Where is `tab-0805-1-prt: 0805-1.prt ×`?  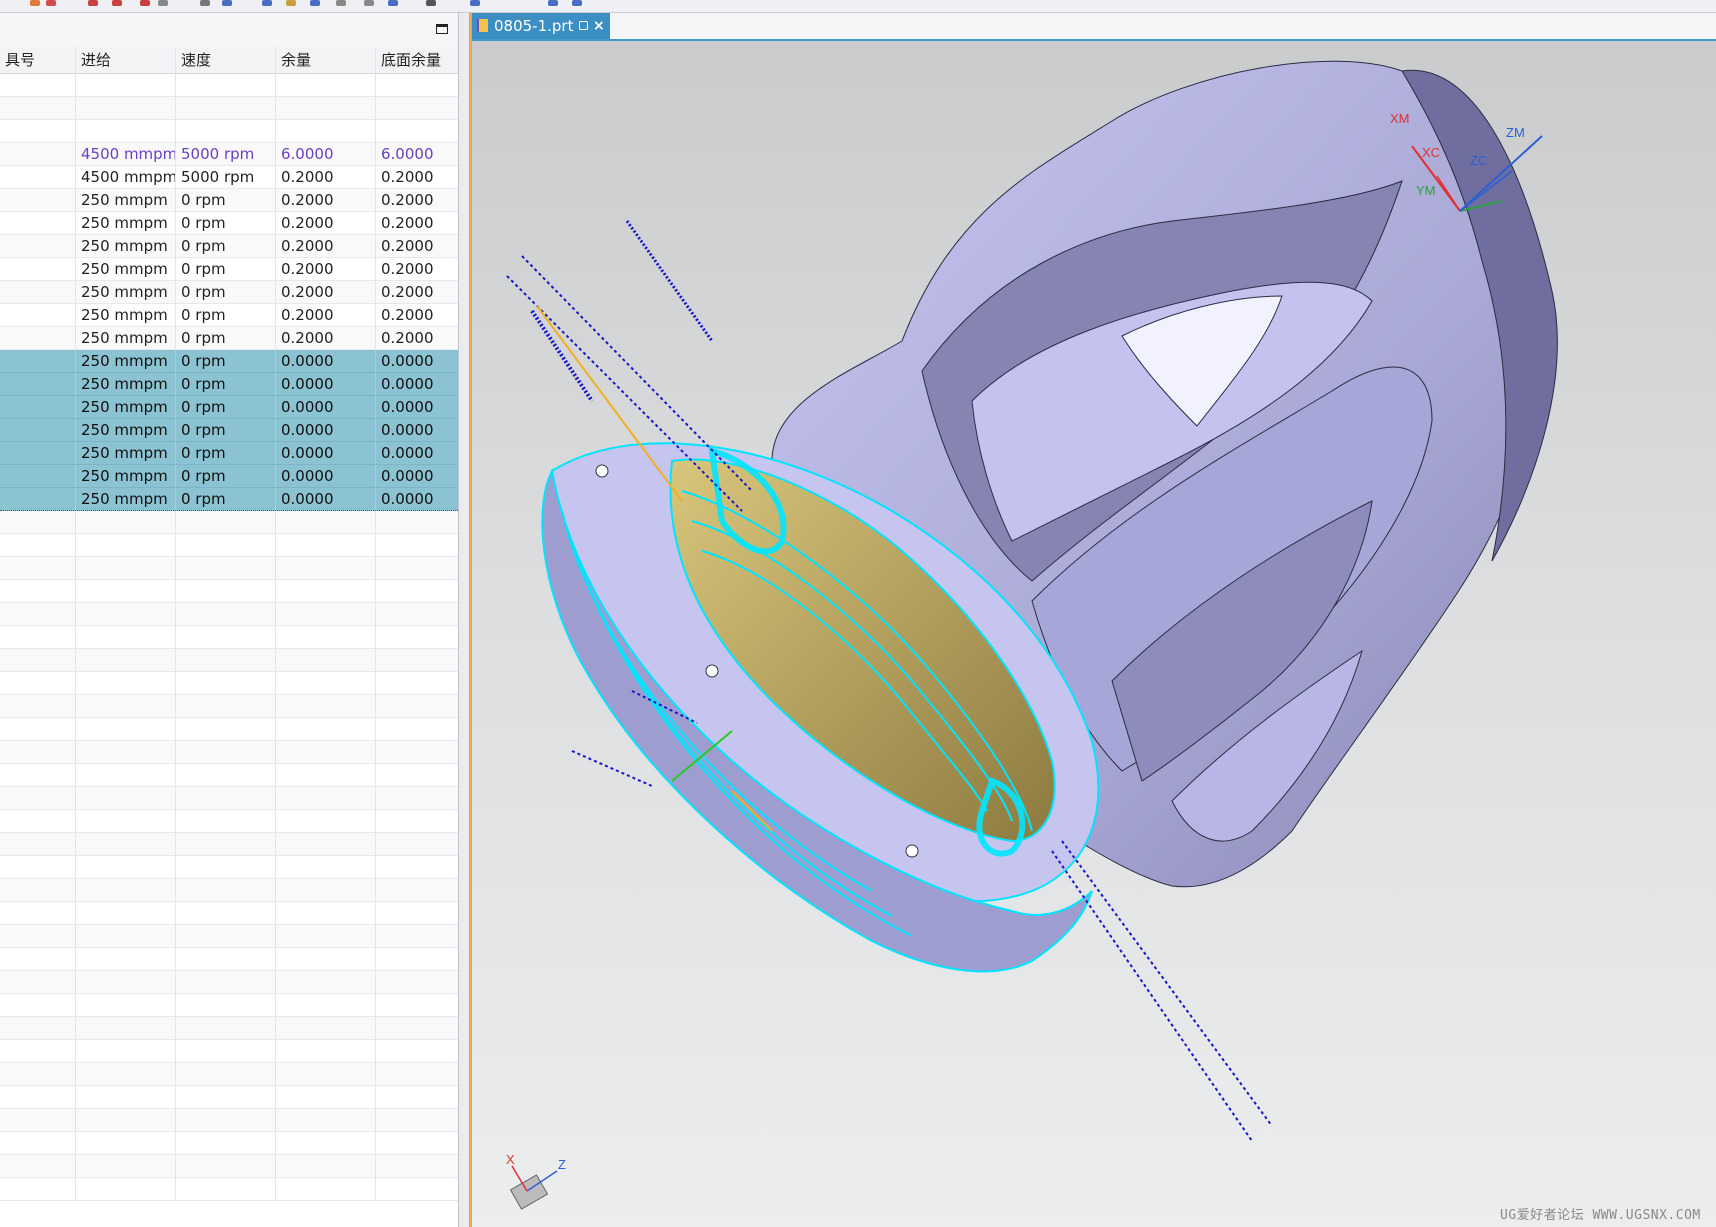
tab-0805-1-prt: 0805-1.prt × is located at coordinates (541, 26).